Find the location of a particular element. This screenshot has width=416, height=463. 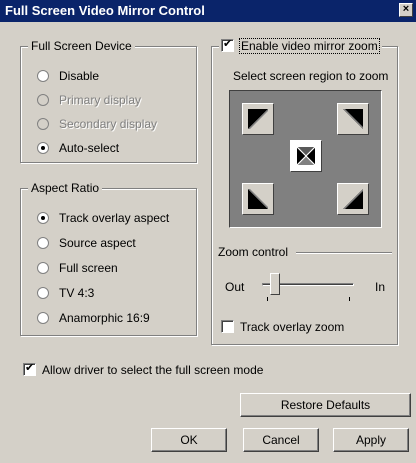

enable-zoom-legend: Enable video mirror zoom is located at coordinates (300, 45).